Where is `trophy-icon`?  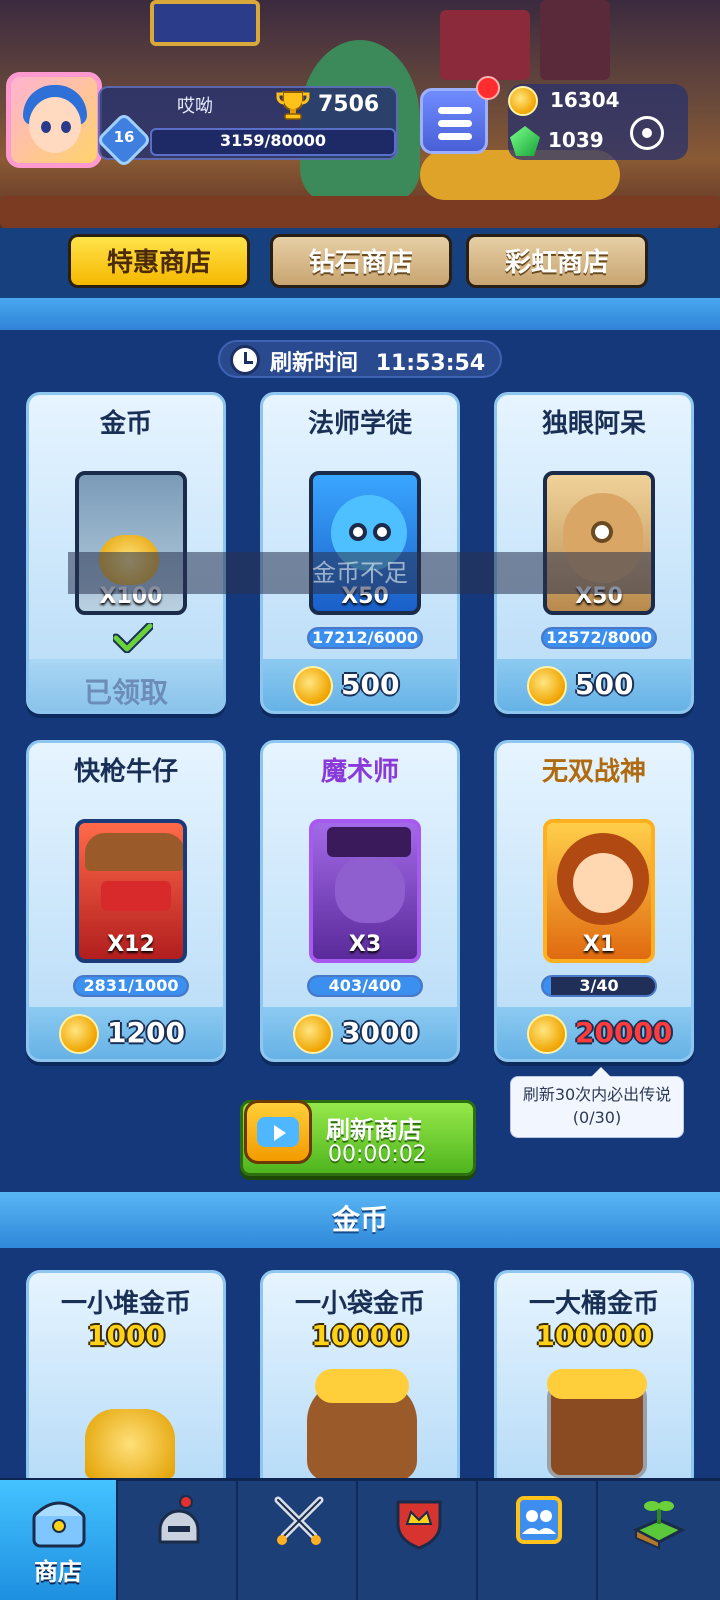
trophy-icon is located at coordinates (293, 105).